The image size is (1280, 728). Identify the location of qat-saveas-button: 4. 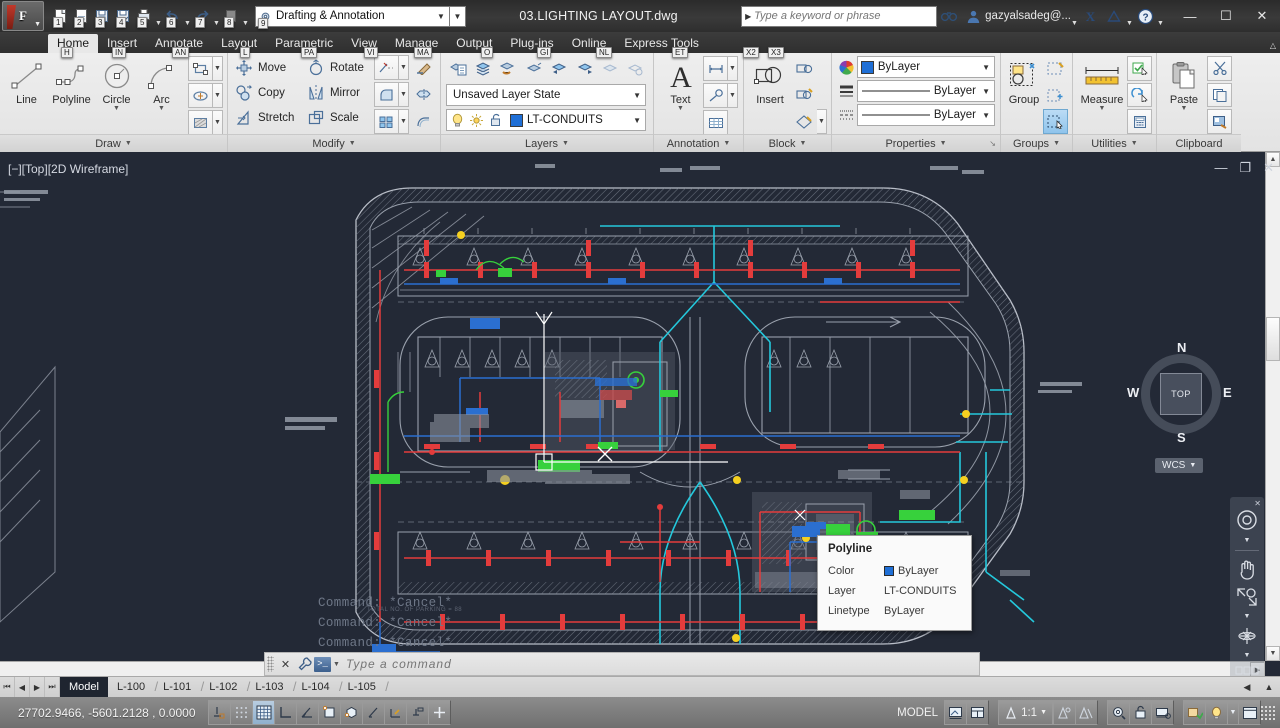
(123, 16).